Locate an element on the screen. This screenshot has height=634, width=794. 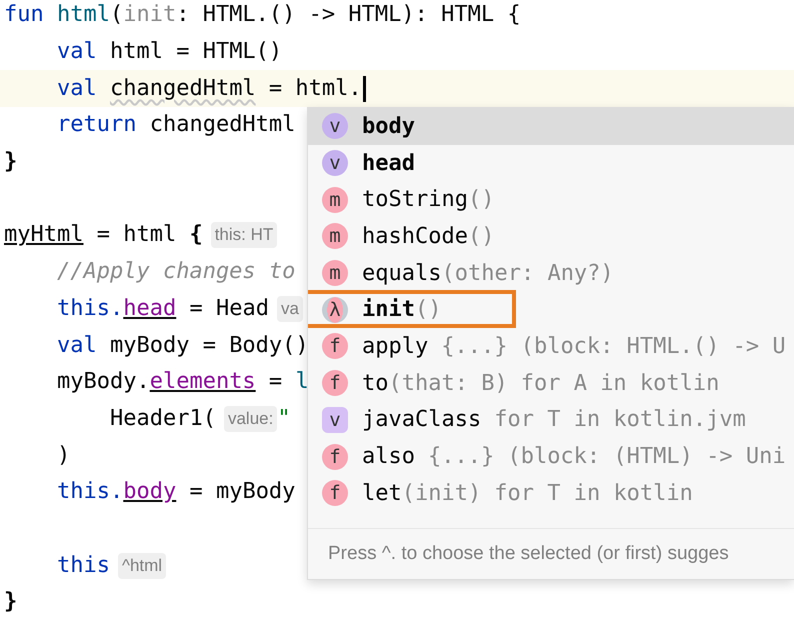
completion-item: f apply {...} (block: HTML.() -> U is located at coordinates (551, 346).